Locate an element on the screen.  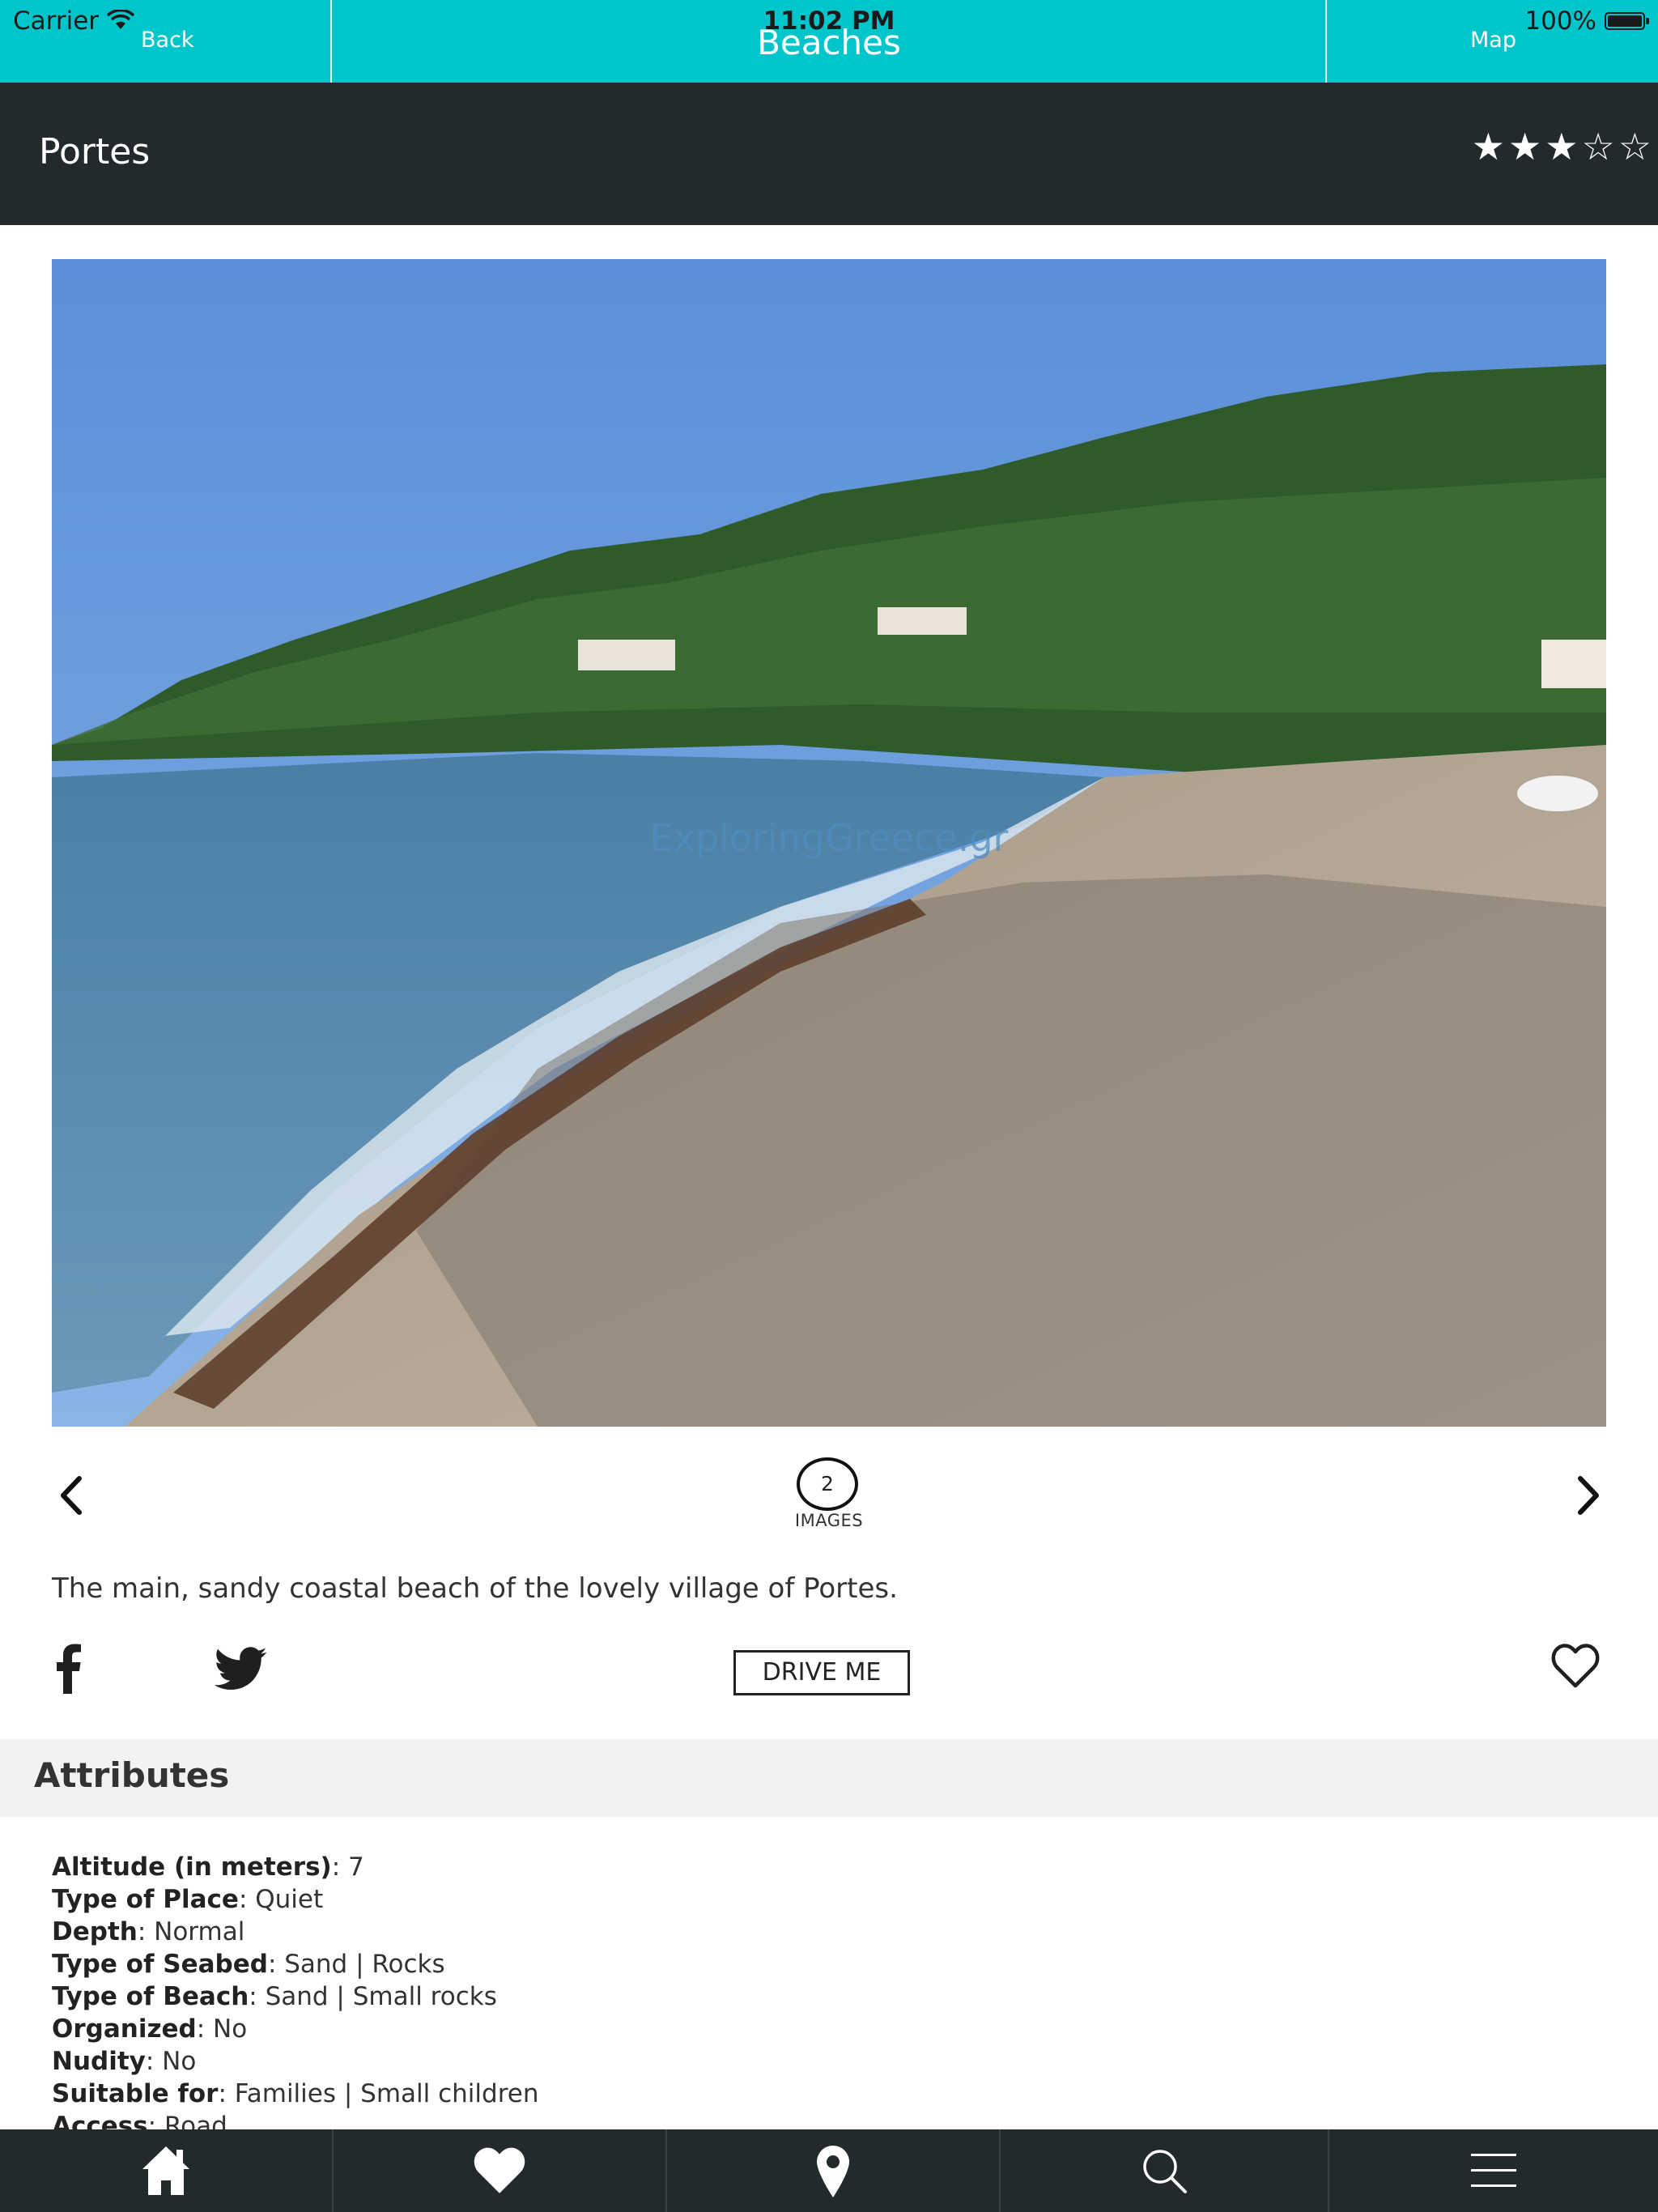
attribute-row: Type of Place: Quiet is located at coordinates (821, 1899).